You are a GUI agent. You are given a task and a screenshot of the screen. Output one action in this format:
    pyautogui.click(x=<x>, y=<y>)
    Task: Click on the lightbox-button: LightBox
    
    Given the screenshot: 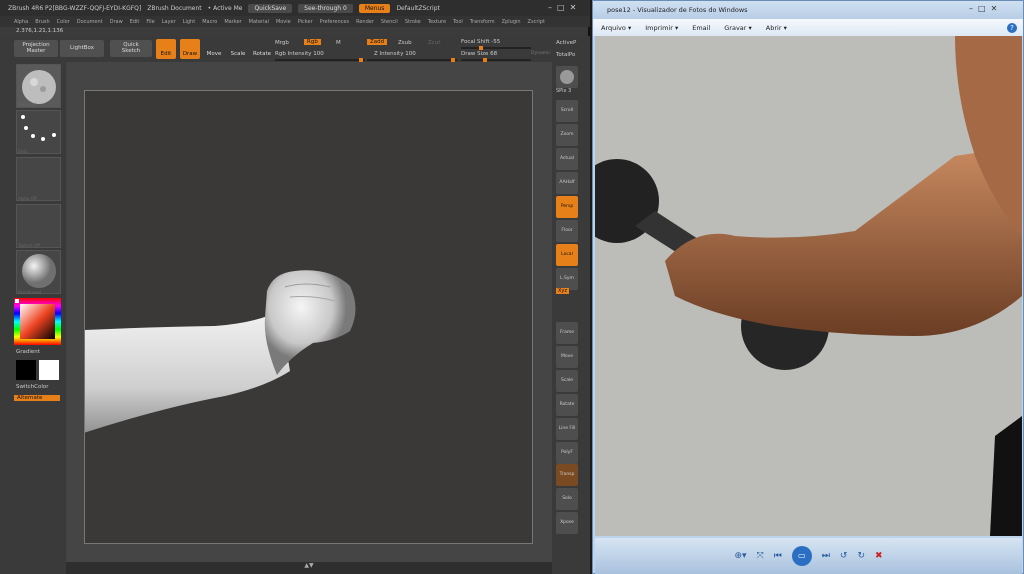 What is the action you would take?
    pyautogui.click(x=82, y=48)
    